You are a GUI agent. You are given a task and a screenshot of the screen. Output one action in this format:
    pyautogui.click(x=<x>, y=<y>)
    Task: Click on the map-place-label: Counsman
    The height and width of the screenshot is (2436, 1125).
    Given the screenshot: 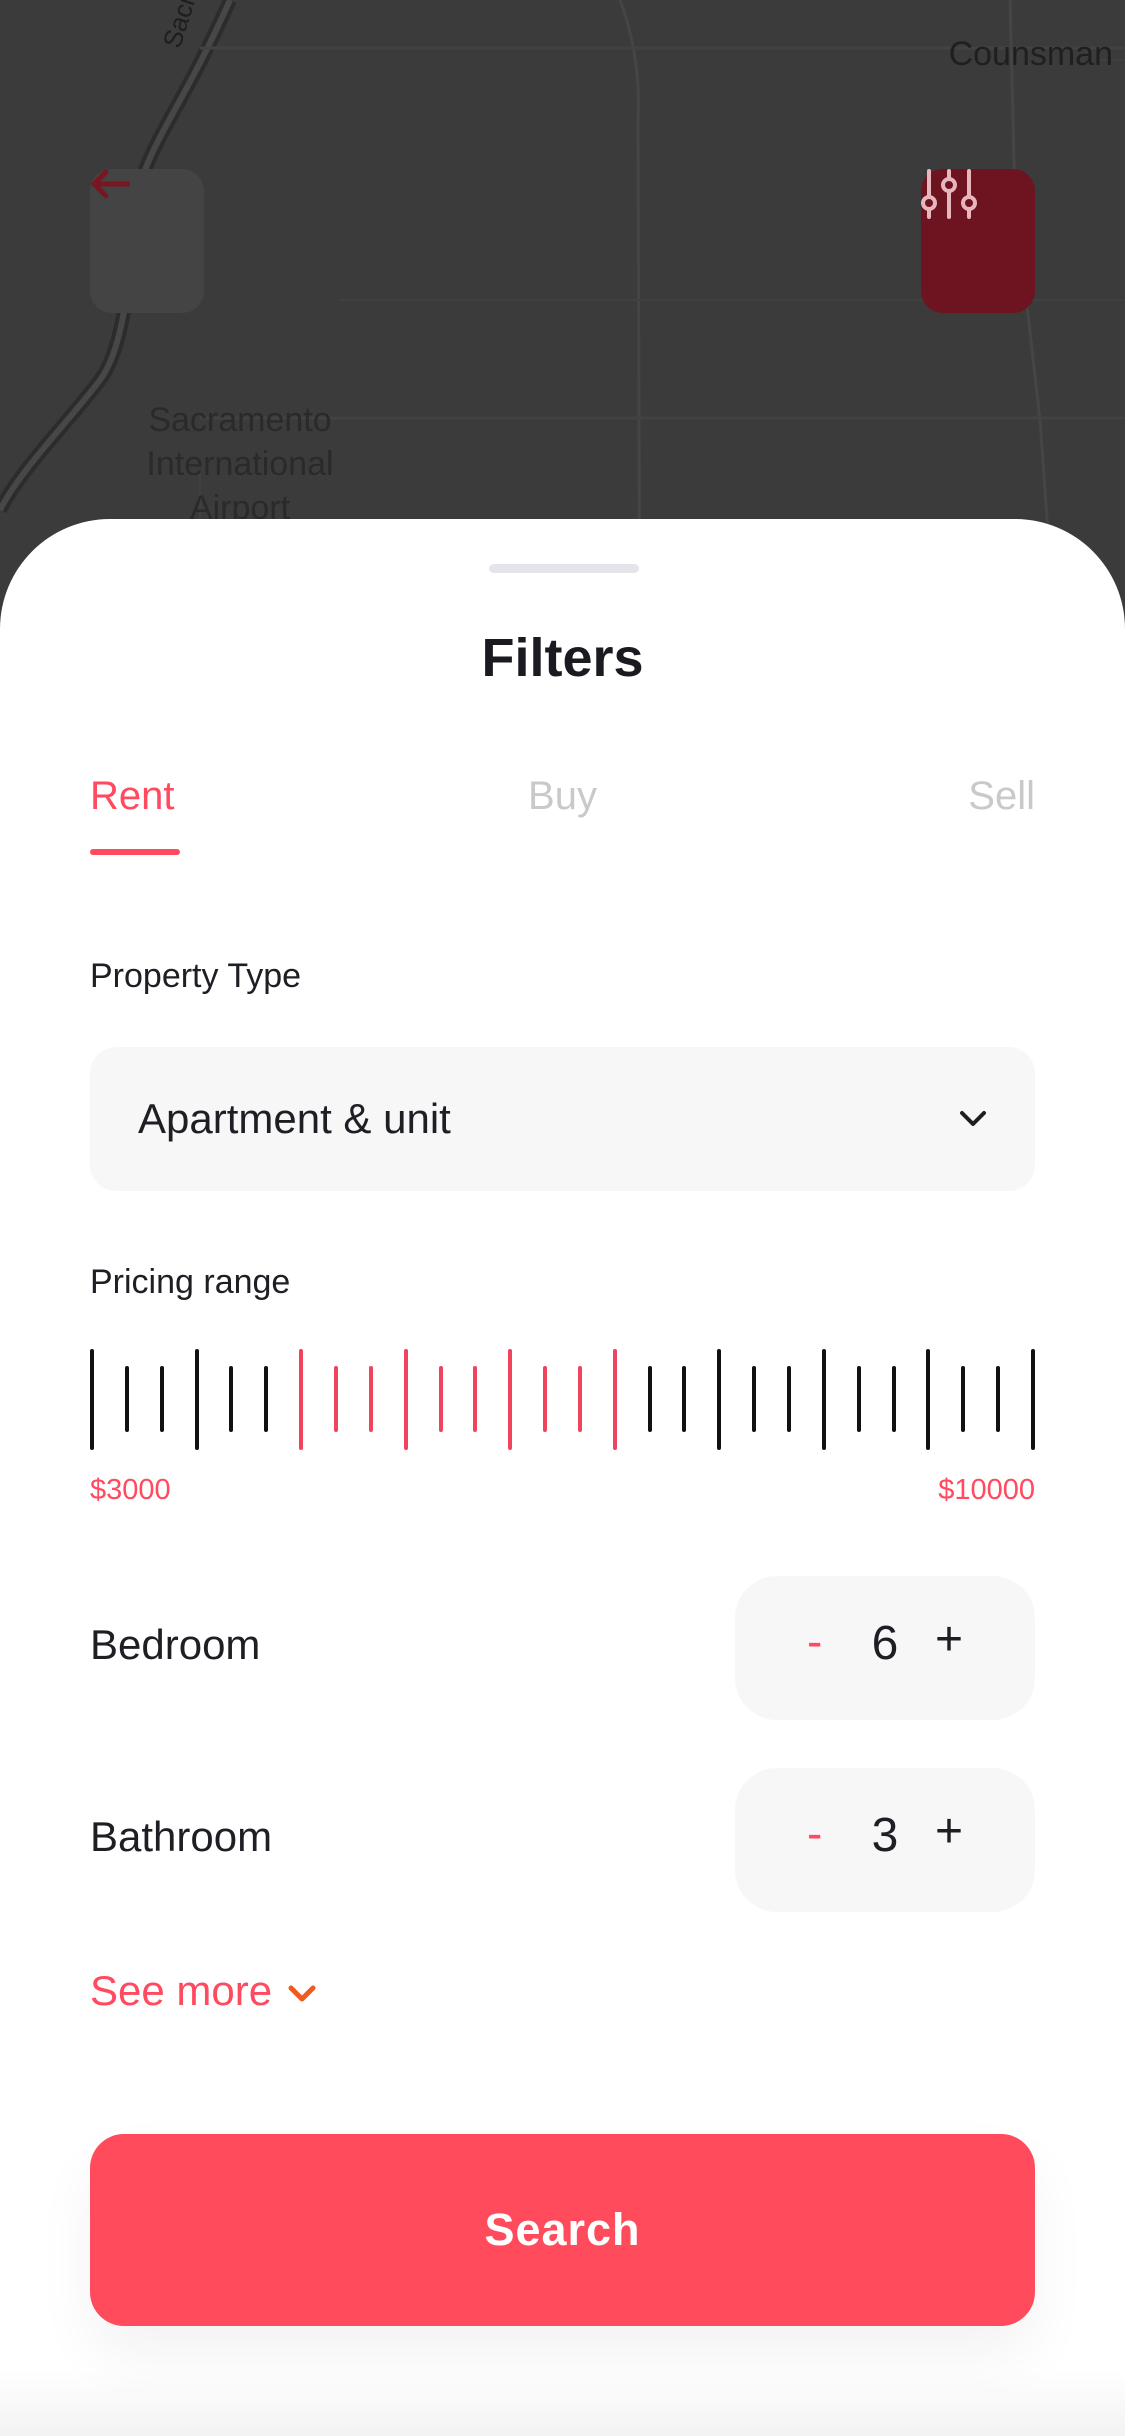 What is the action you would take?
    pyautogui.click(x=1030, y=54)
    